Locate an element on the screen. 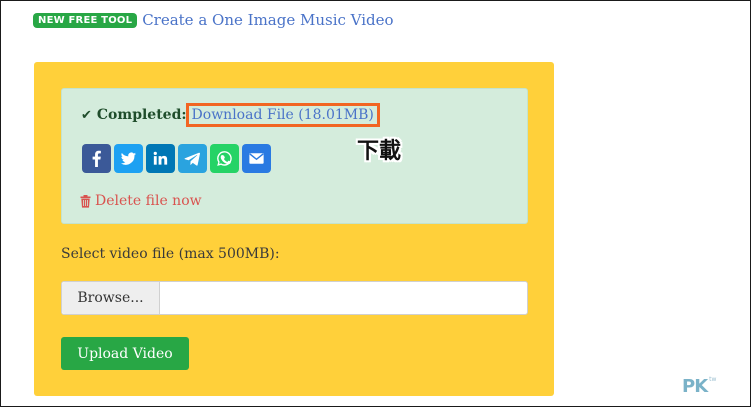 The image size is (751, 407). watermark-logo: PK tw is located at coordinates (699, 386).